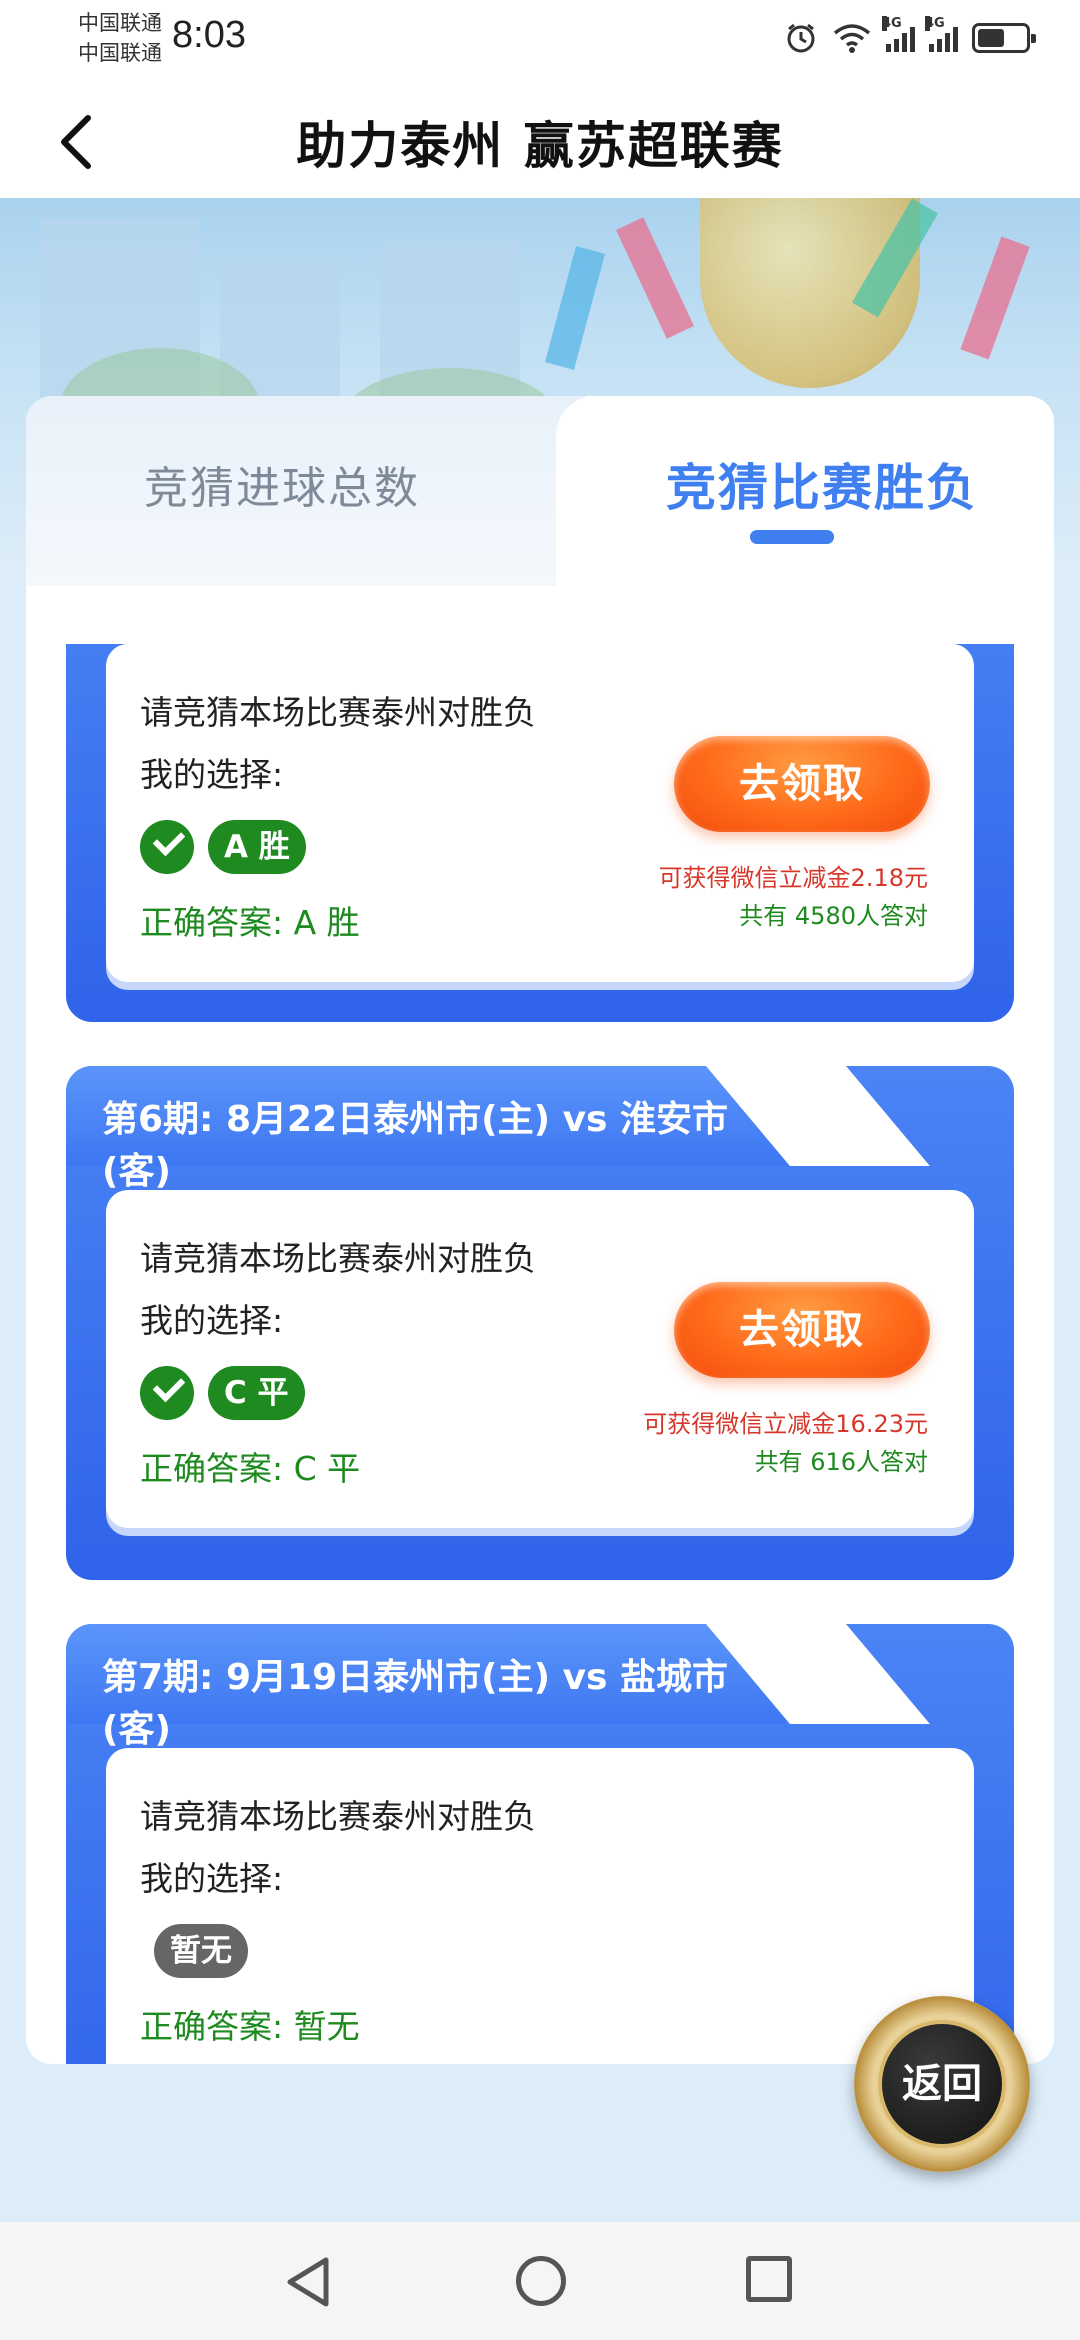 The height and width of the screenshot is (2340, 1080). What do you see at coordinates (941, 34) in the screenshot?
I see `cell-signal-icon-2: 4G` at bounding box center [941, 34].